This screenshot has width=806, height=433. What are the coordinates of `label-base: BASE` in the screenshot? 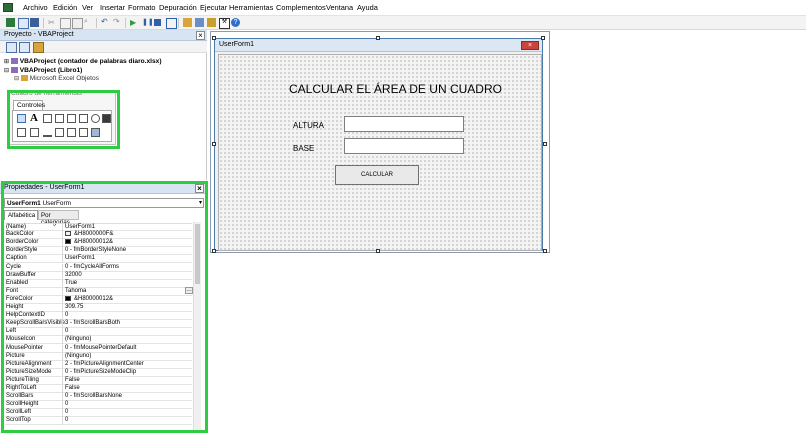 It's located at (303, 148).